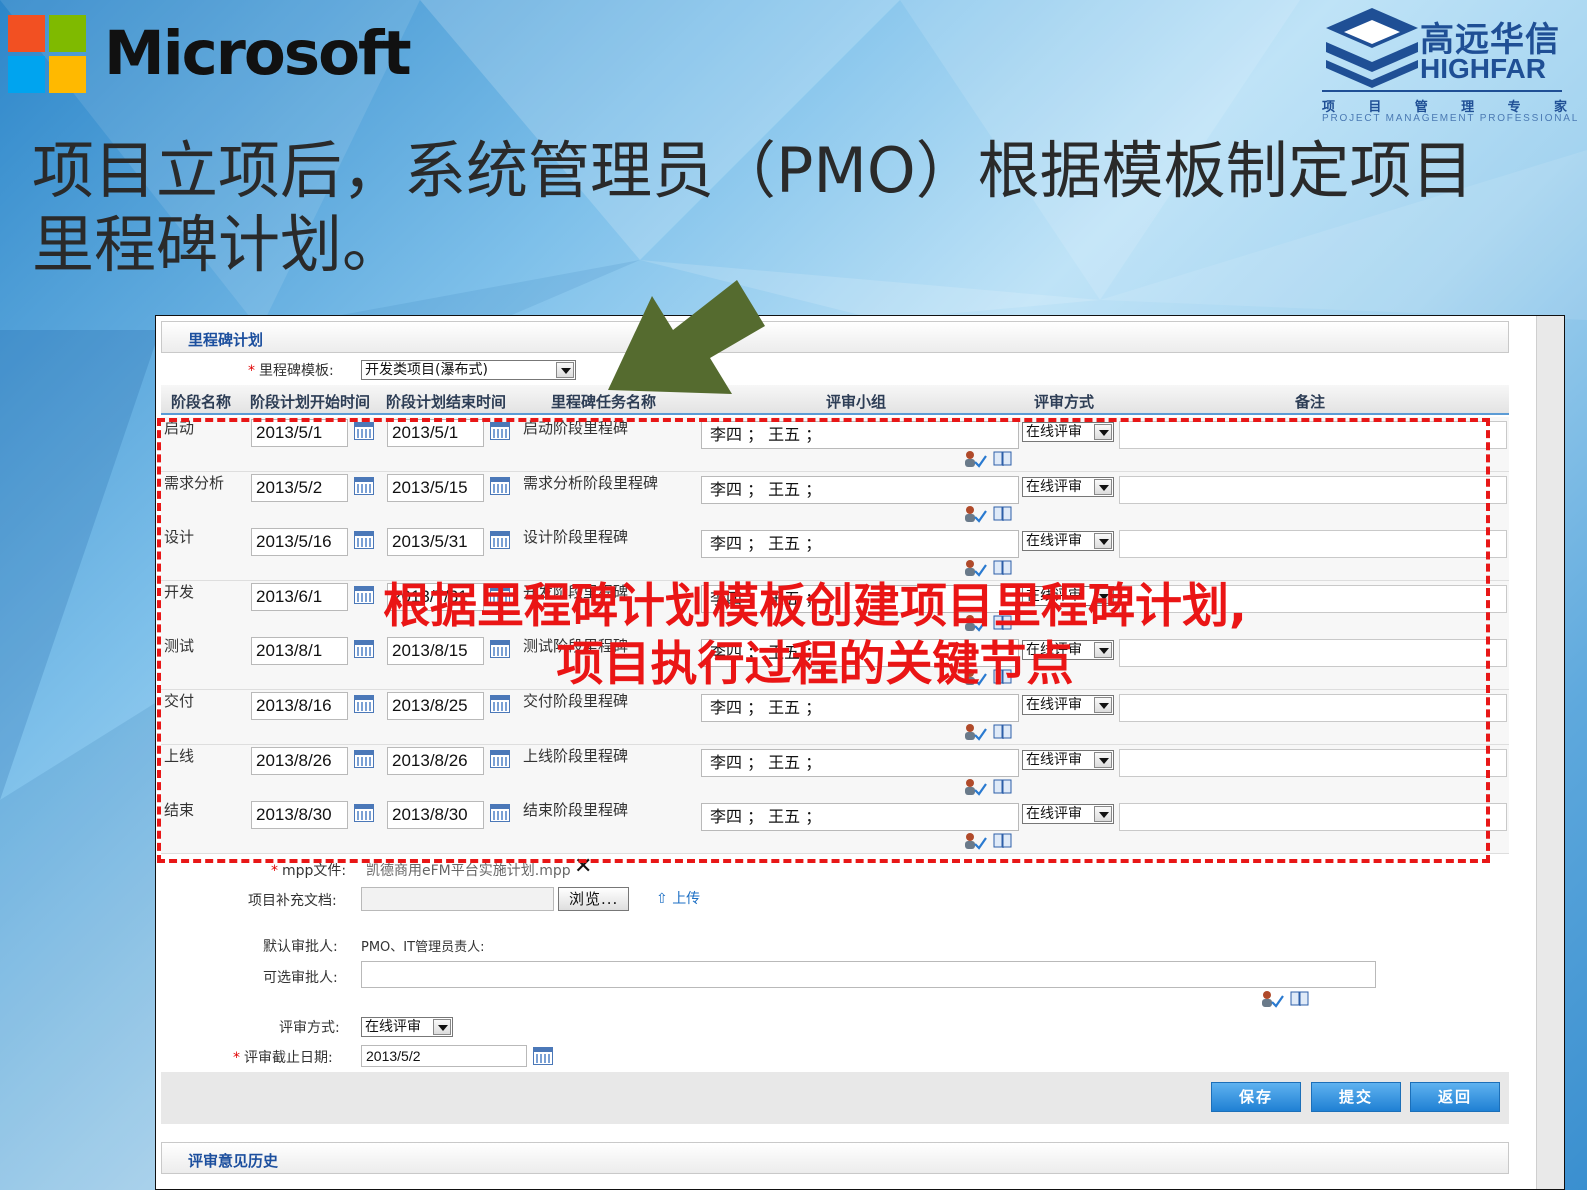 This screenshot has height=1190, width=1587. What do you see at coordinates (435, 433) in the screenshot?
I see `end-date-input: 2013/5/1` at bounding box center [435, 433].